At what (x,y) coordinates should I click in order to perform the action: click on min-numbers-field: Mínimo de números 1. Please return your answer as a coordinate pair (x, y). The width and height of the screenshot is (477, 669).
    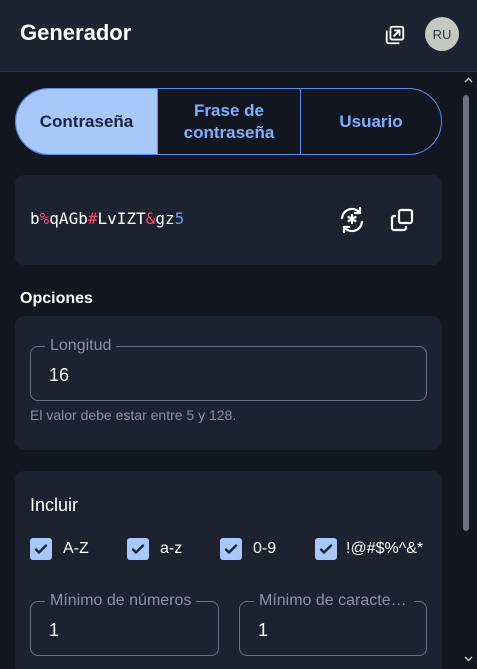
    Looking at the image, I should click on (124, 623).